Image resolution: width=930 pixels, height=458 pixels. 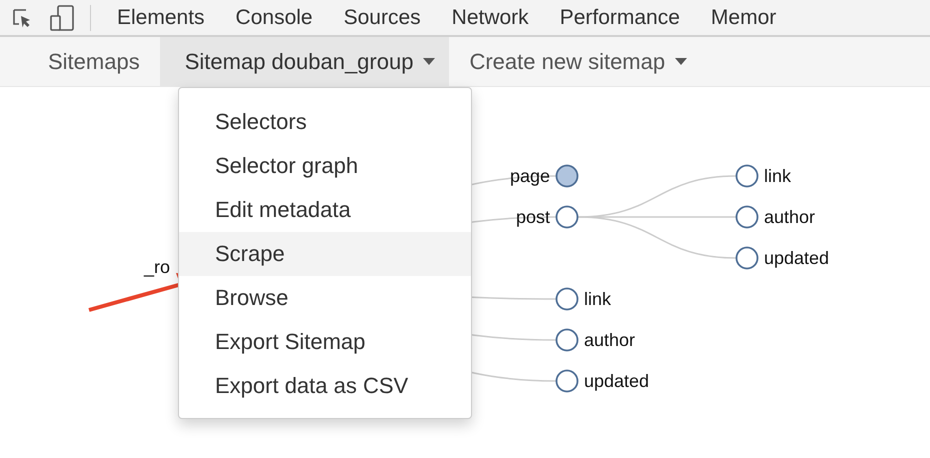 I want to click on node-label: _ro, so click(x=157, y=267).